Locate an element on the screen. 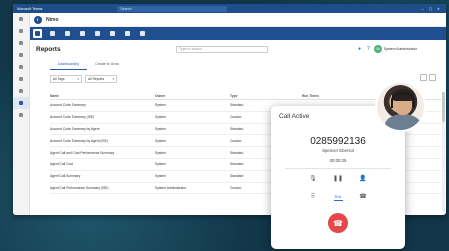  toolbar-settings-a is located at coordinates (112, 33).